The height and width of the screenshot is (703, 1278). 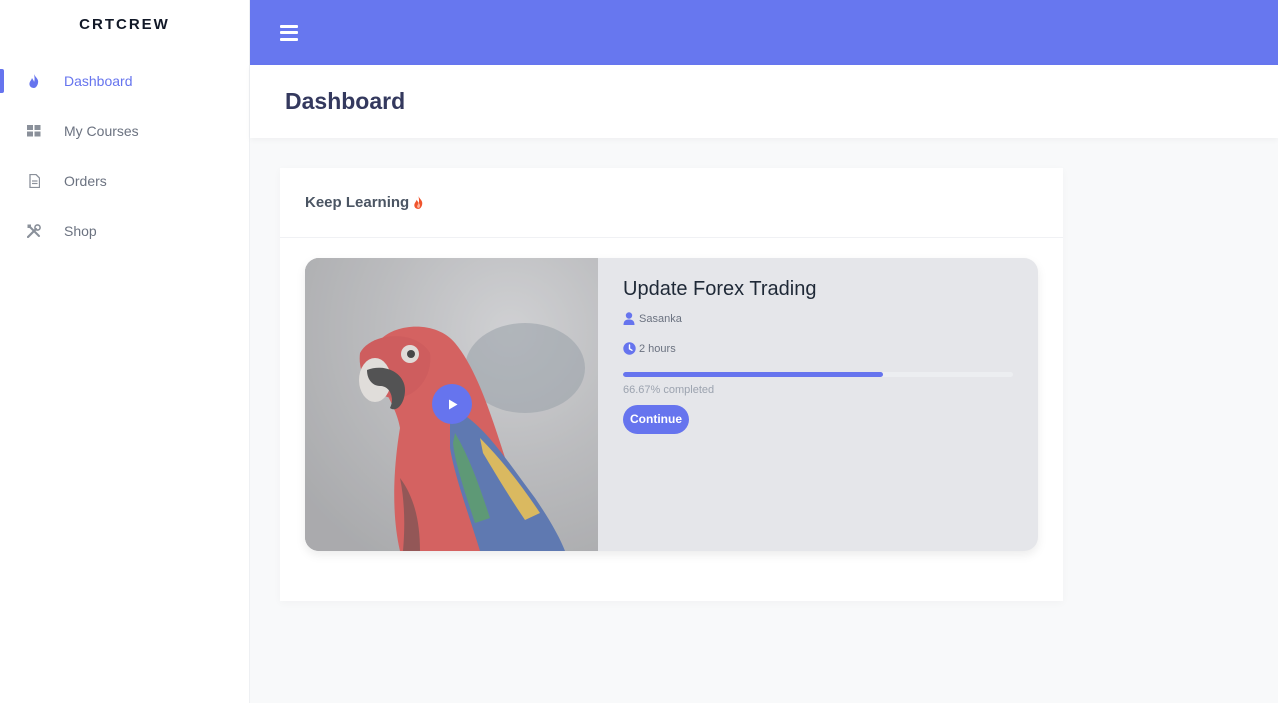 I want to click on progress-label: 66.67% completed, so click(x=669, y=390).